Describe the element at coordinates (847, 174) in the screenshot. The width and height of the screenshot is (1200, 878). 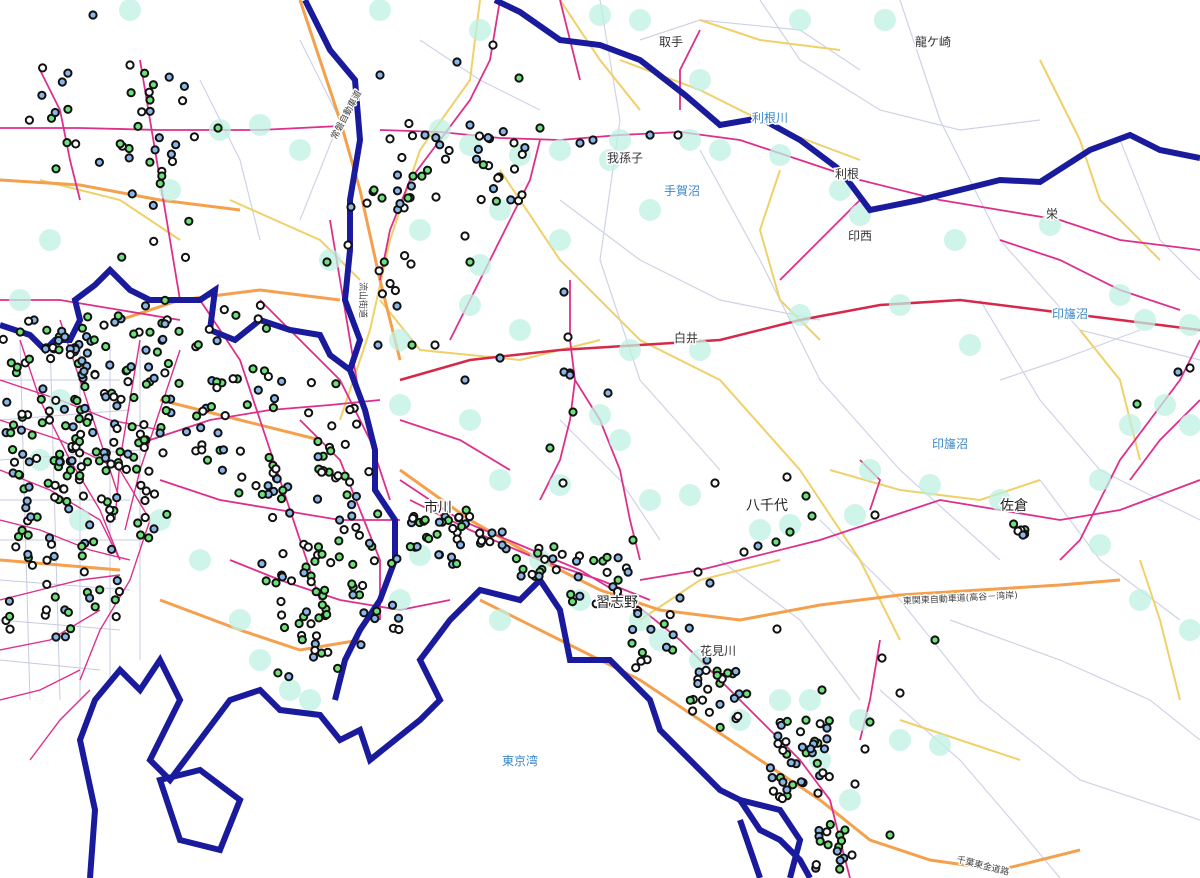
I see `label-tone: 利根` at that location.